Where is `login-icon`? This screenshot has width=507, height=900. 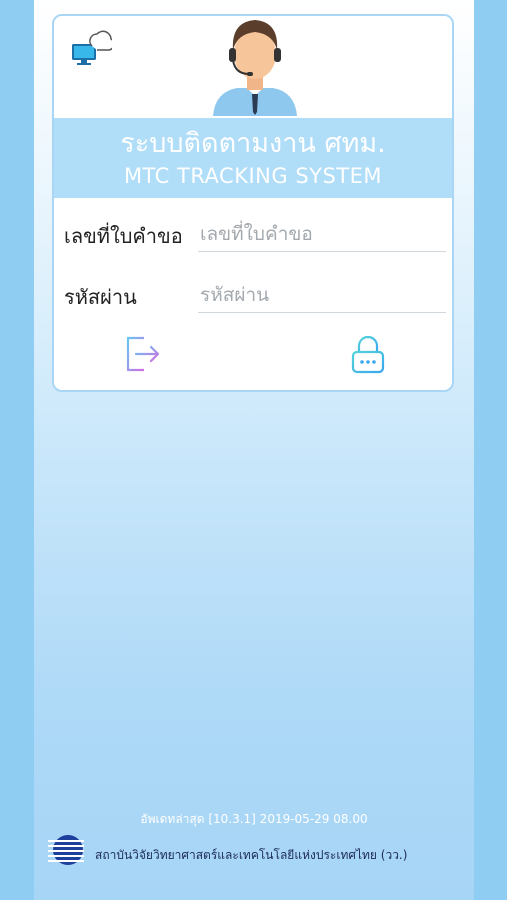 login-icon is located at coordinates (142, 354).